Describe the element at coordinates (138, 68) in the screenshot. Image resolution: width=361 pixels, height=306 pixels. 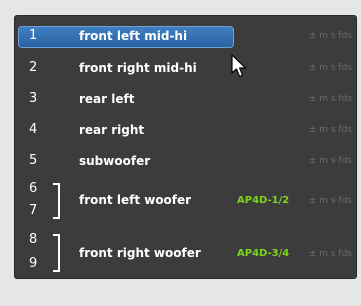
I see `channel-name: front right mid-hi` at that location.